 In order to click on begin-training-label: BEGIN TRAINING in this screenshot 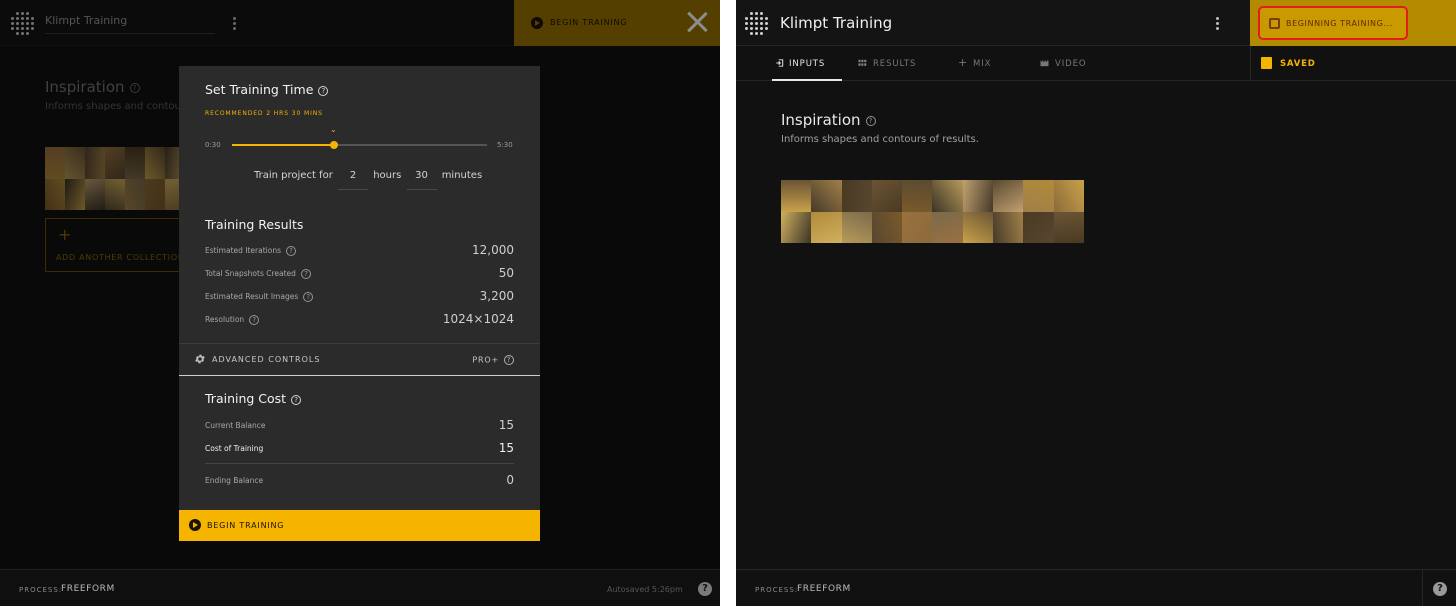, I will do `click(246, 525)`.